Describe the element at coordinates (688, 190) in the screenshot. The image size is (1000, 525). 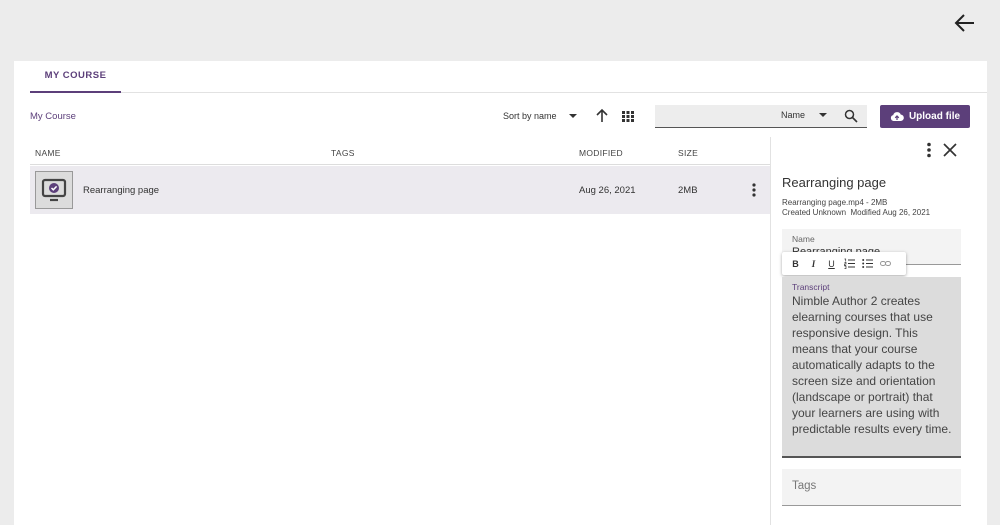
I see `row-size: 2MB` at that location.